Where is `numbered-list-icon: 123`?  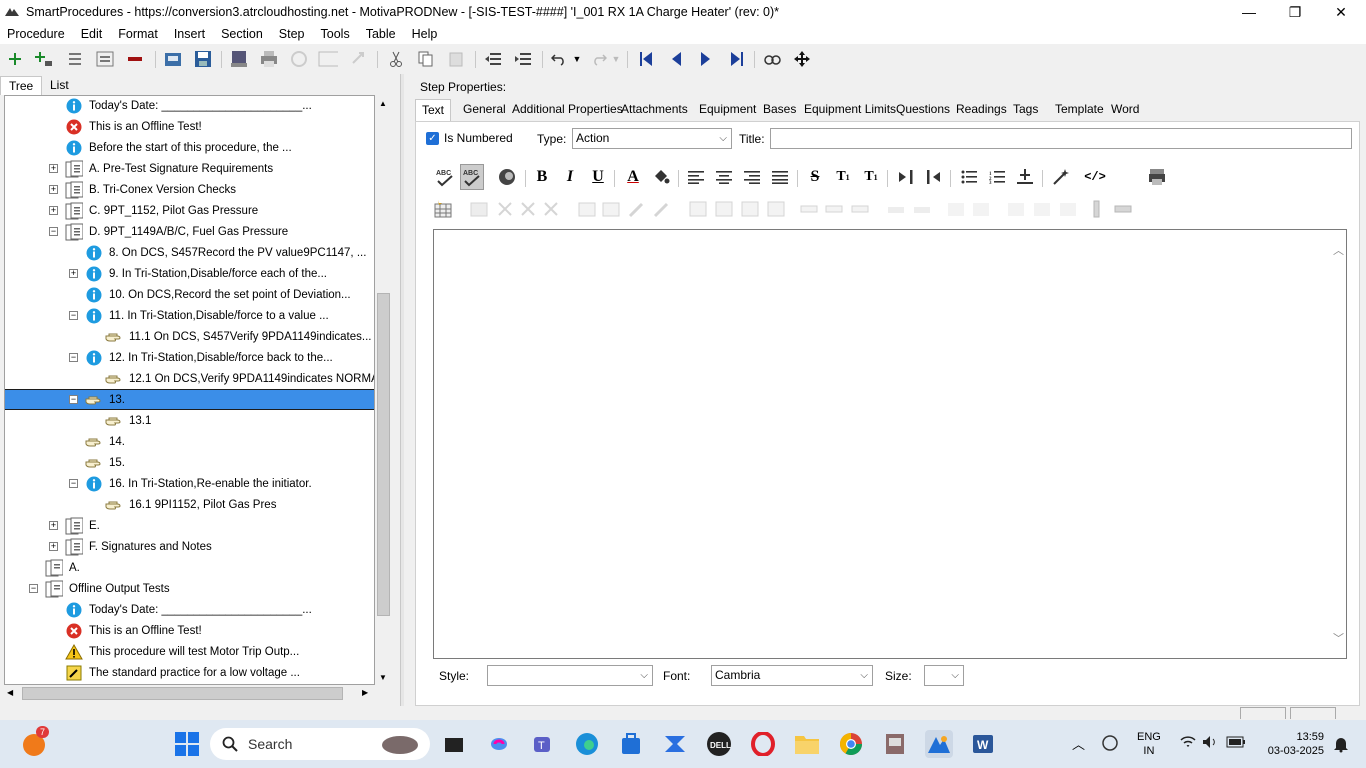 numbered-list-icon: 123 is located at coordinates (997, 177).